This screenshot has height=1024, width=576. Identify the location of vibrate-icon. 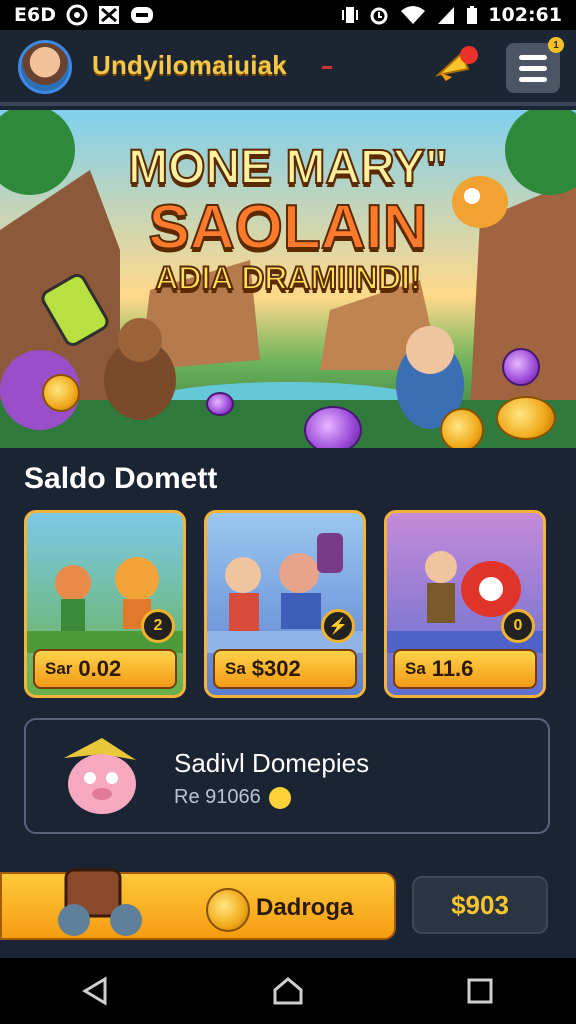
(350, 15).